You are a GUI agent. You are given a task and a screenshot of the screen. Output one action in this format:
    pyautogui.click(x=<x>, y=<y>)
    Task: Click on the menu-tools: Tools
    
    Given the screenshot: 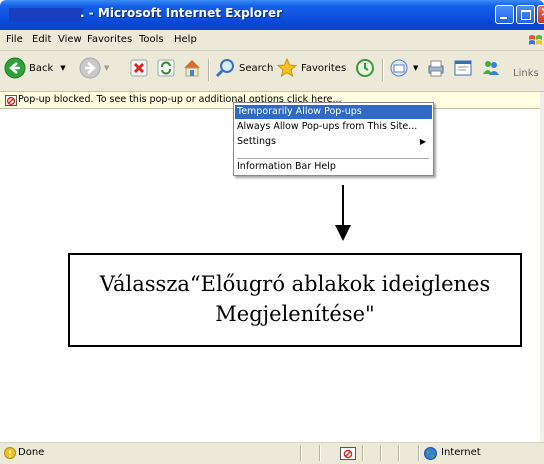 What is the action you would take?
    pyautogui.click(x=151, y=39)
    